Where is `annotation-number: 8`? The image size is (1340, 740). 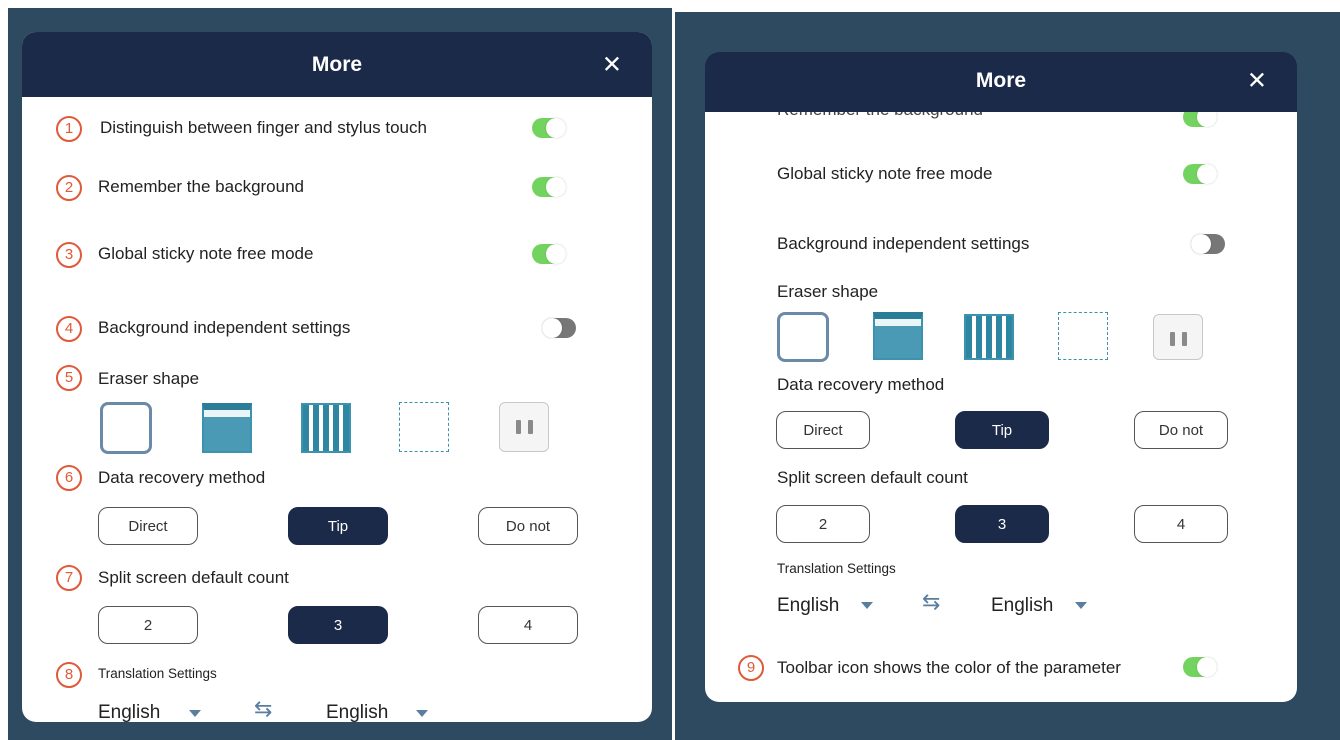
annotation-number: 8 is located at coordinates (69, 675).